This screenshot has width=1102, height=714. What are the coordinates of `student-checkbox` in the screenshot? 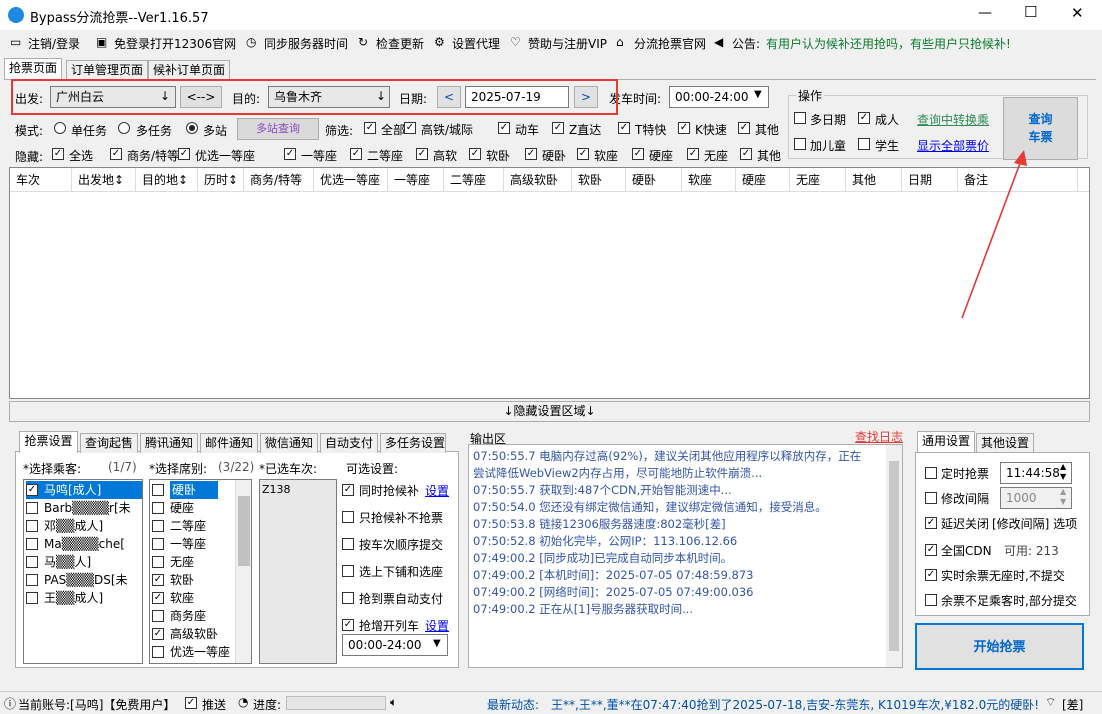 It's located at (864, 144).